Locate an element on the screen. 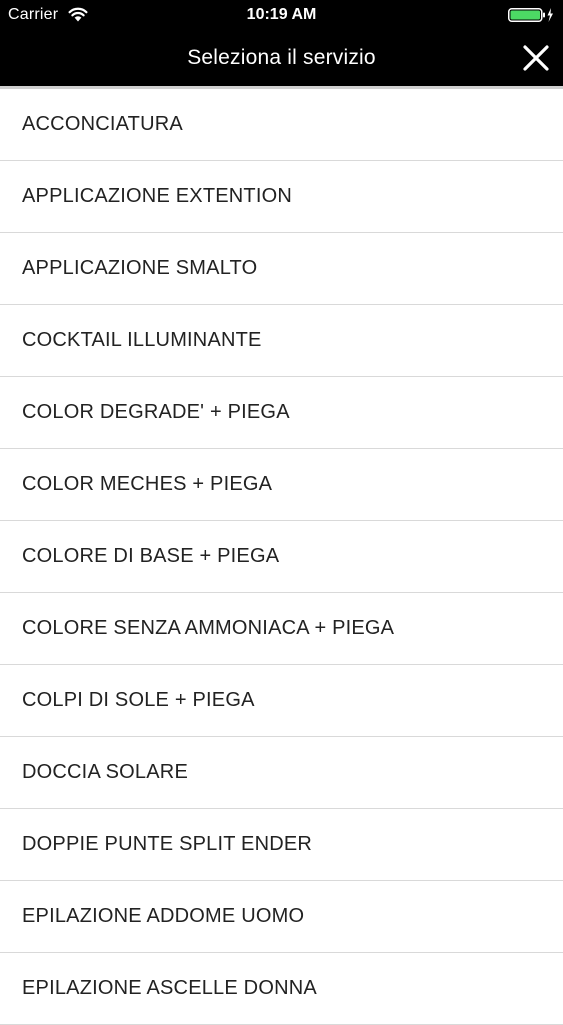  service-item: COLOR DEGRADE' + PIEGA is located at coordinates (281, 413).